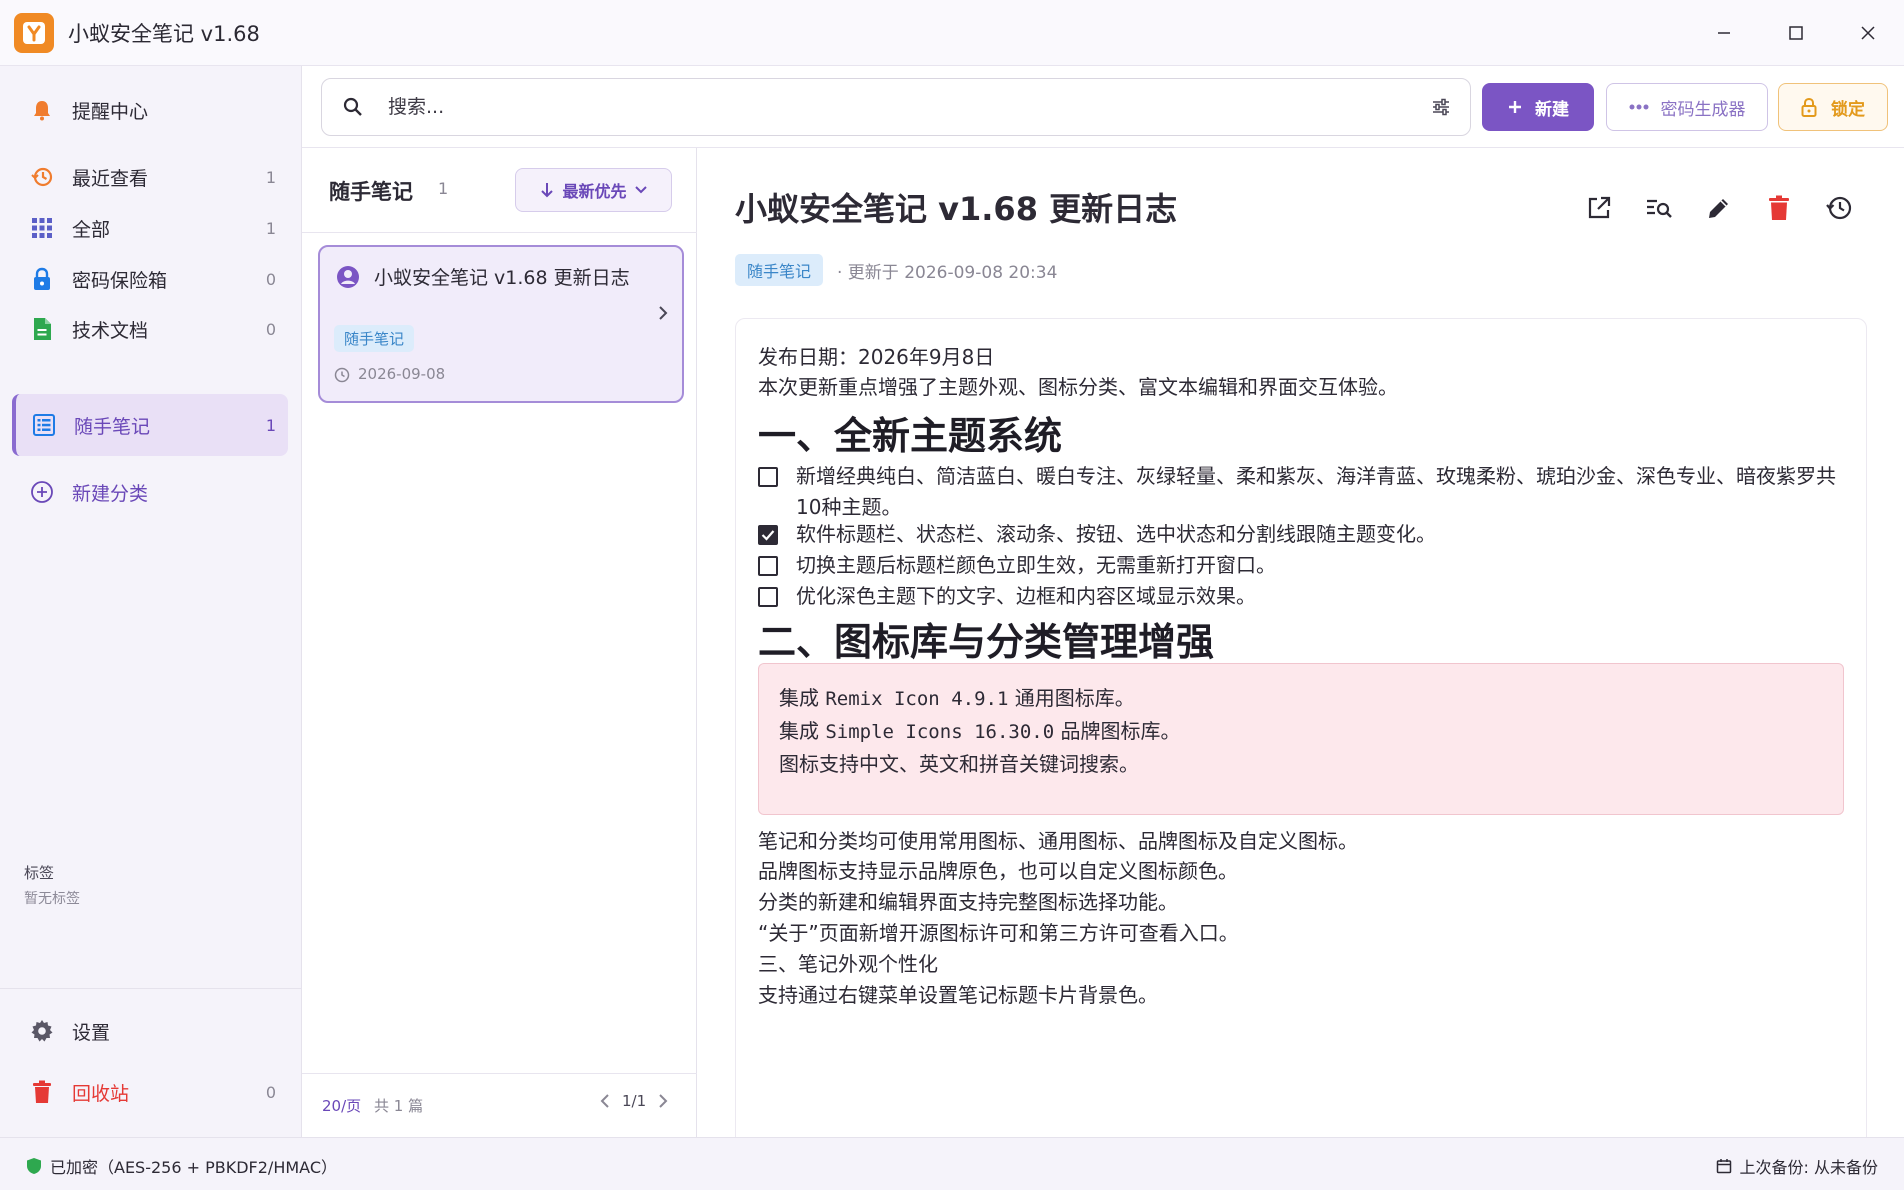 This screenshot has width=1904, height=1190. I want to click on note-card-date: 2026-09-08, so click(402, 374).